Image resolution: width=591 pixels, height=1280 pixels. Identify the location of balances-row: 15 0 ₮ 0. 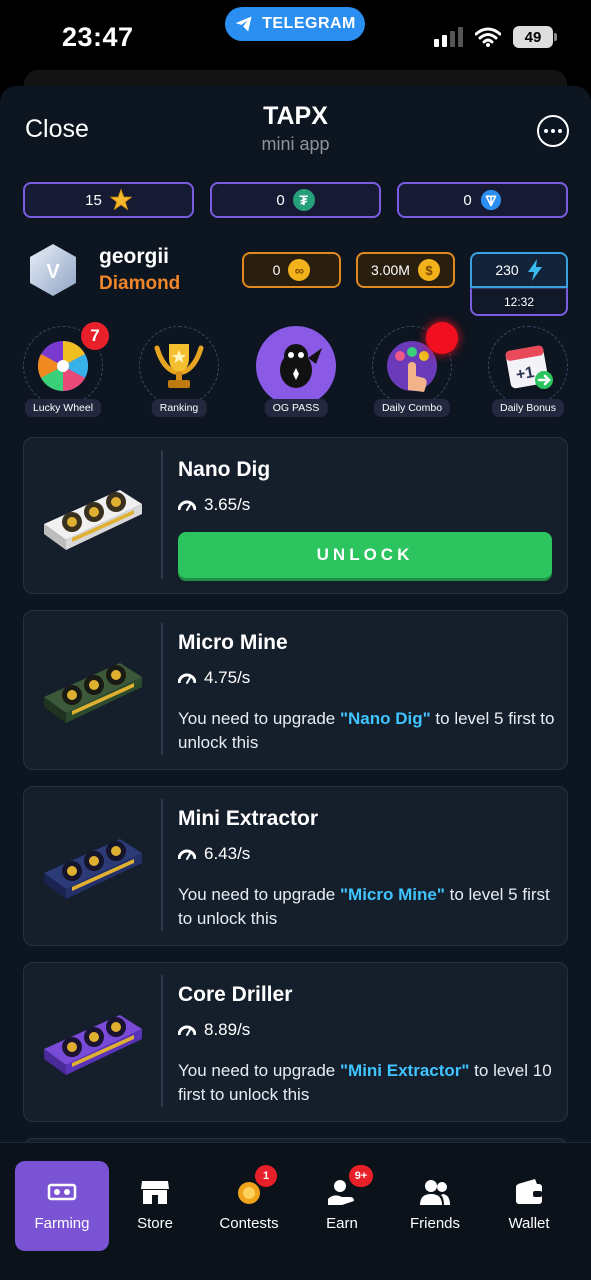
(295, 200).